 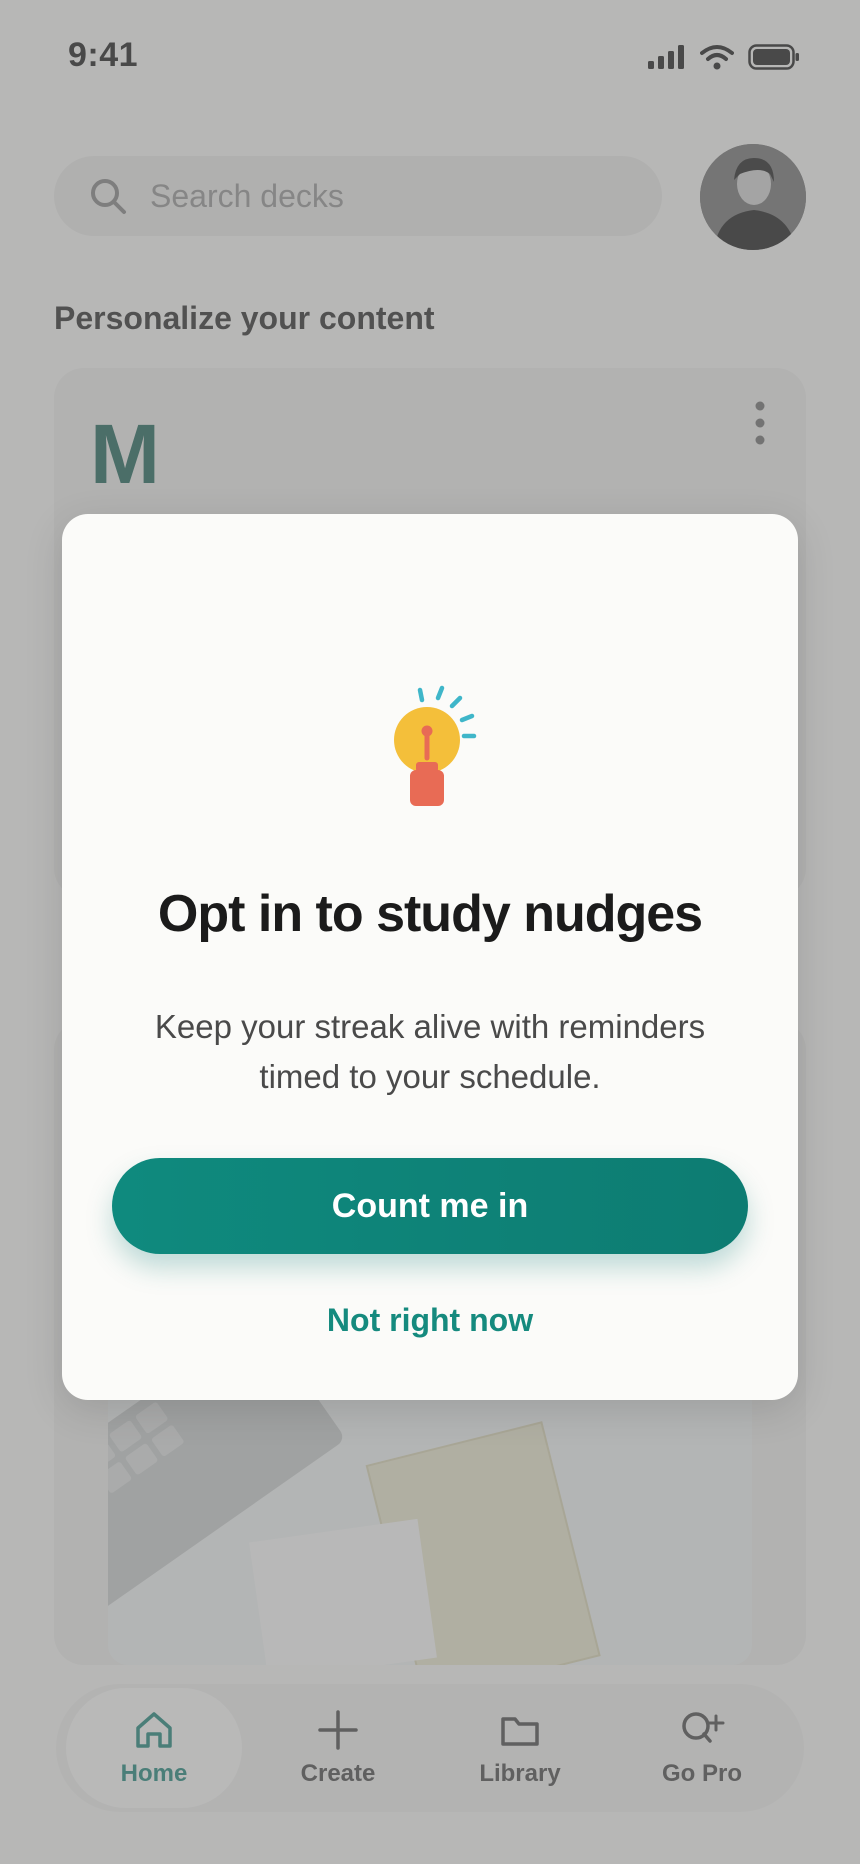 What do you see at coordinates (430, 1206) in the screenshot?
I see `count-me-in-button: Count me in` at bounding box center [430, 1206].